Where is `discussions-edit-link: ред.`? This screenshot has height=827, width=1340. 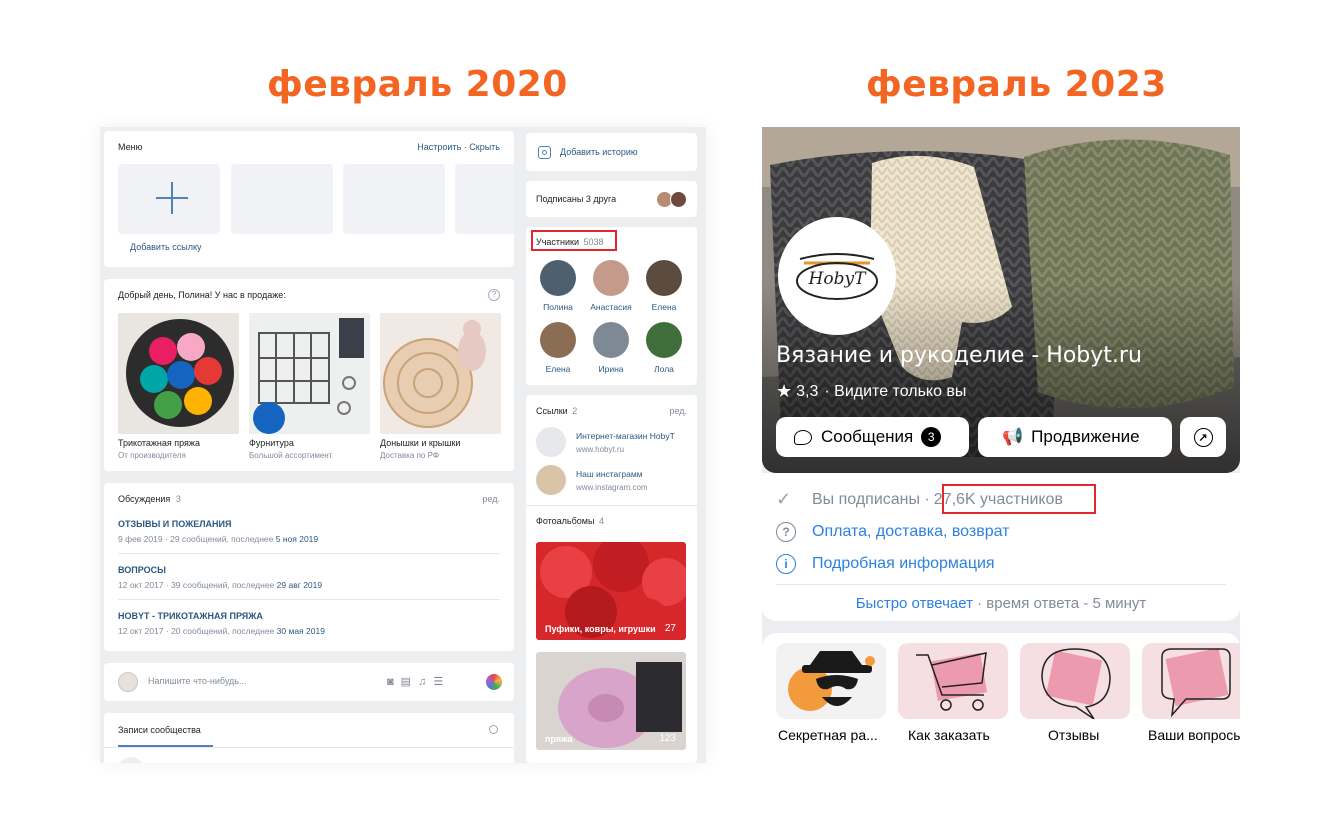
discussions-edit-link: ред. is located at coordinates (491, 499).